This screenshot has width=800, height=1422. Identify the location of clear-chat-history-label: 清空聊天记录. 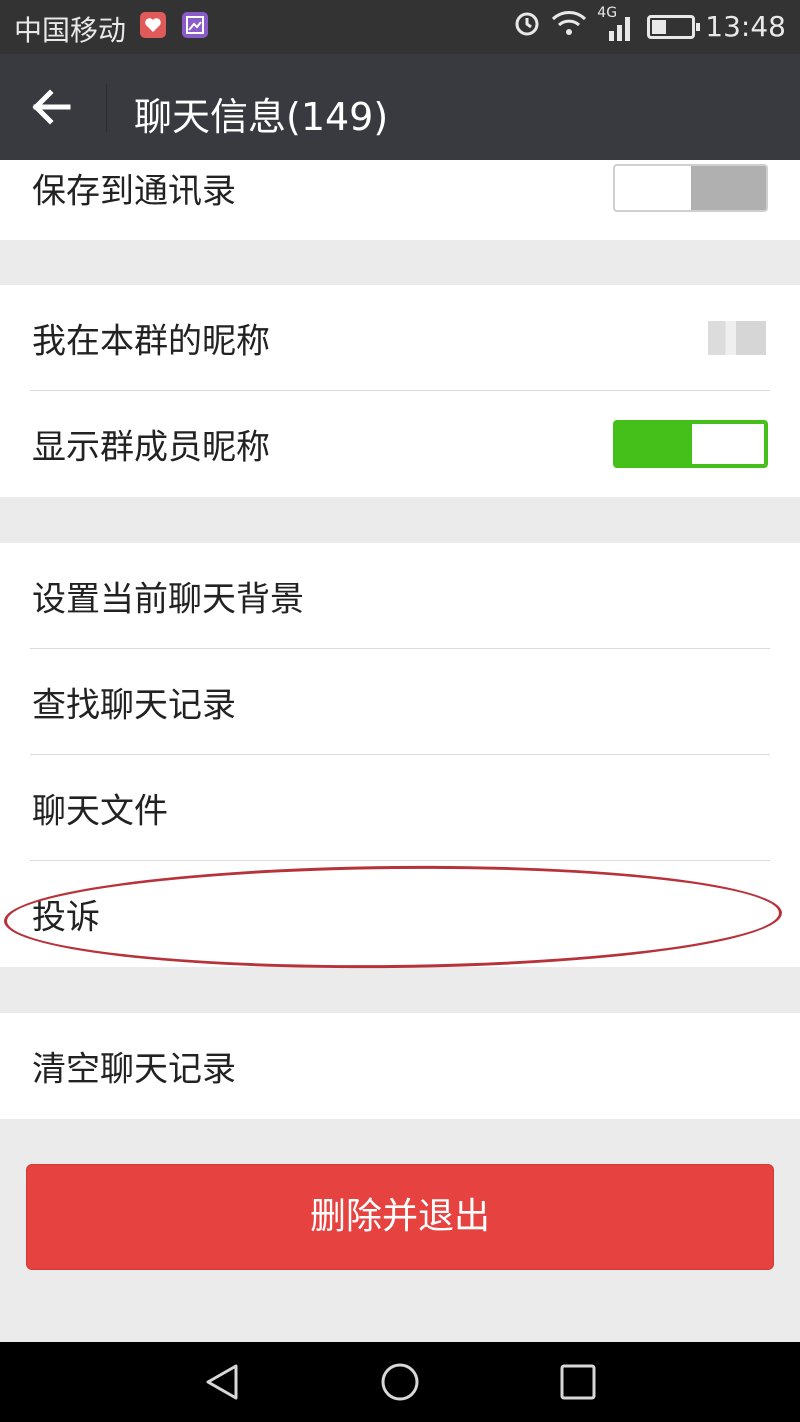
(134, 1069).